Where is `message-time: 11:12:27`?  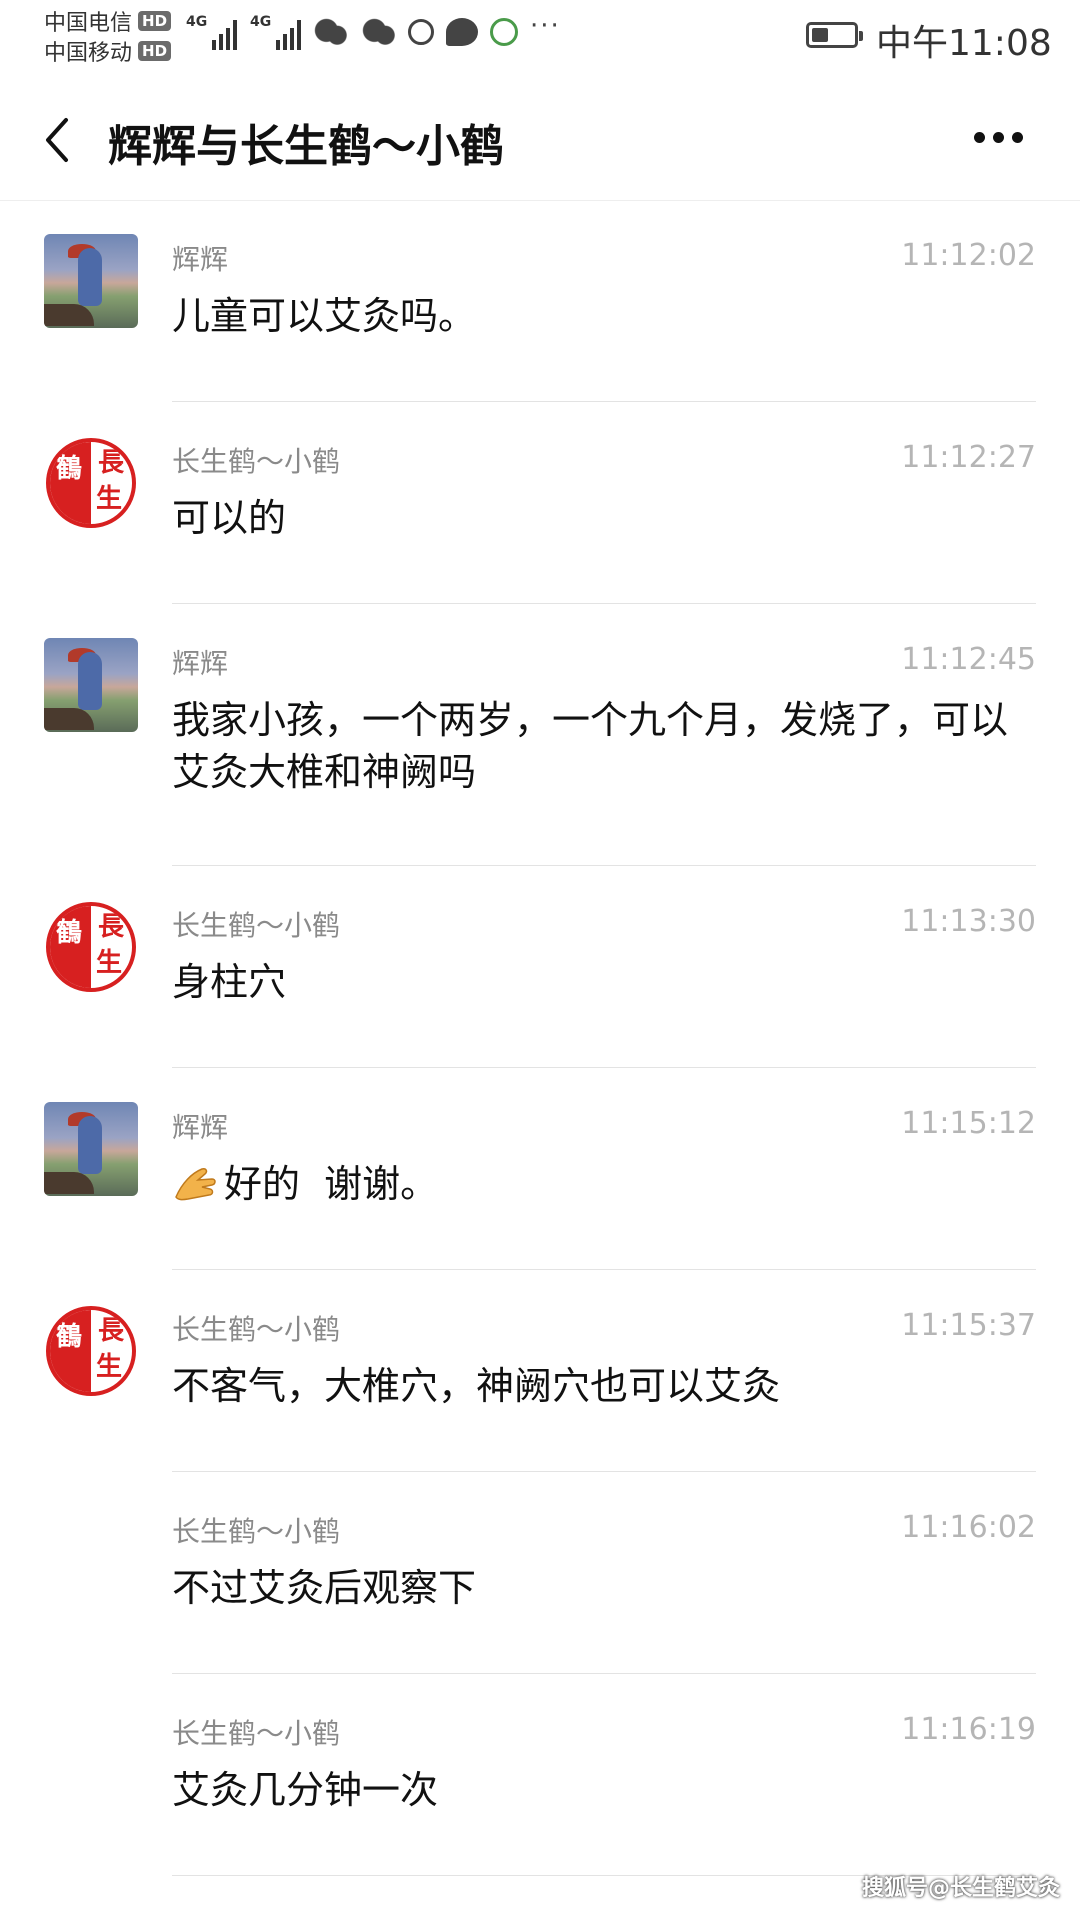 message-time: 11:12:27 is located at coordinates (968, 457).